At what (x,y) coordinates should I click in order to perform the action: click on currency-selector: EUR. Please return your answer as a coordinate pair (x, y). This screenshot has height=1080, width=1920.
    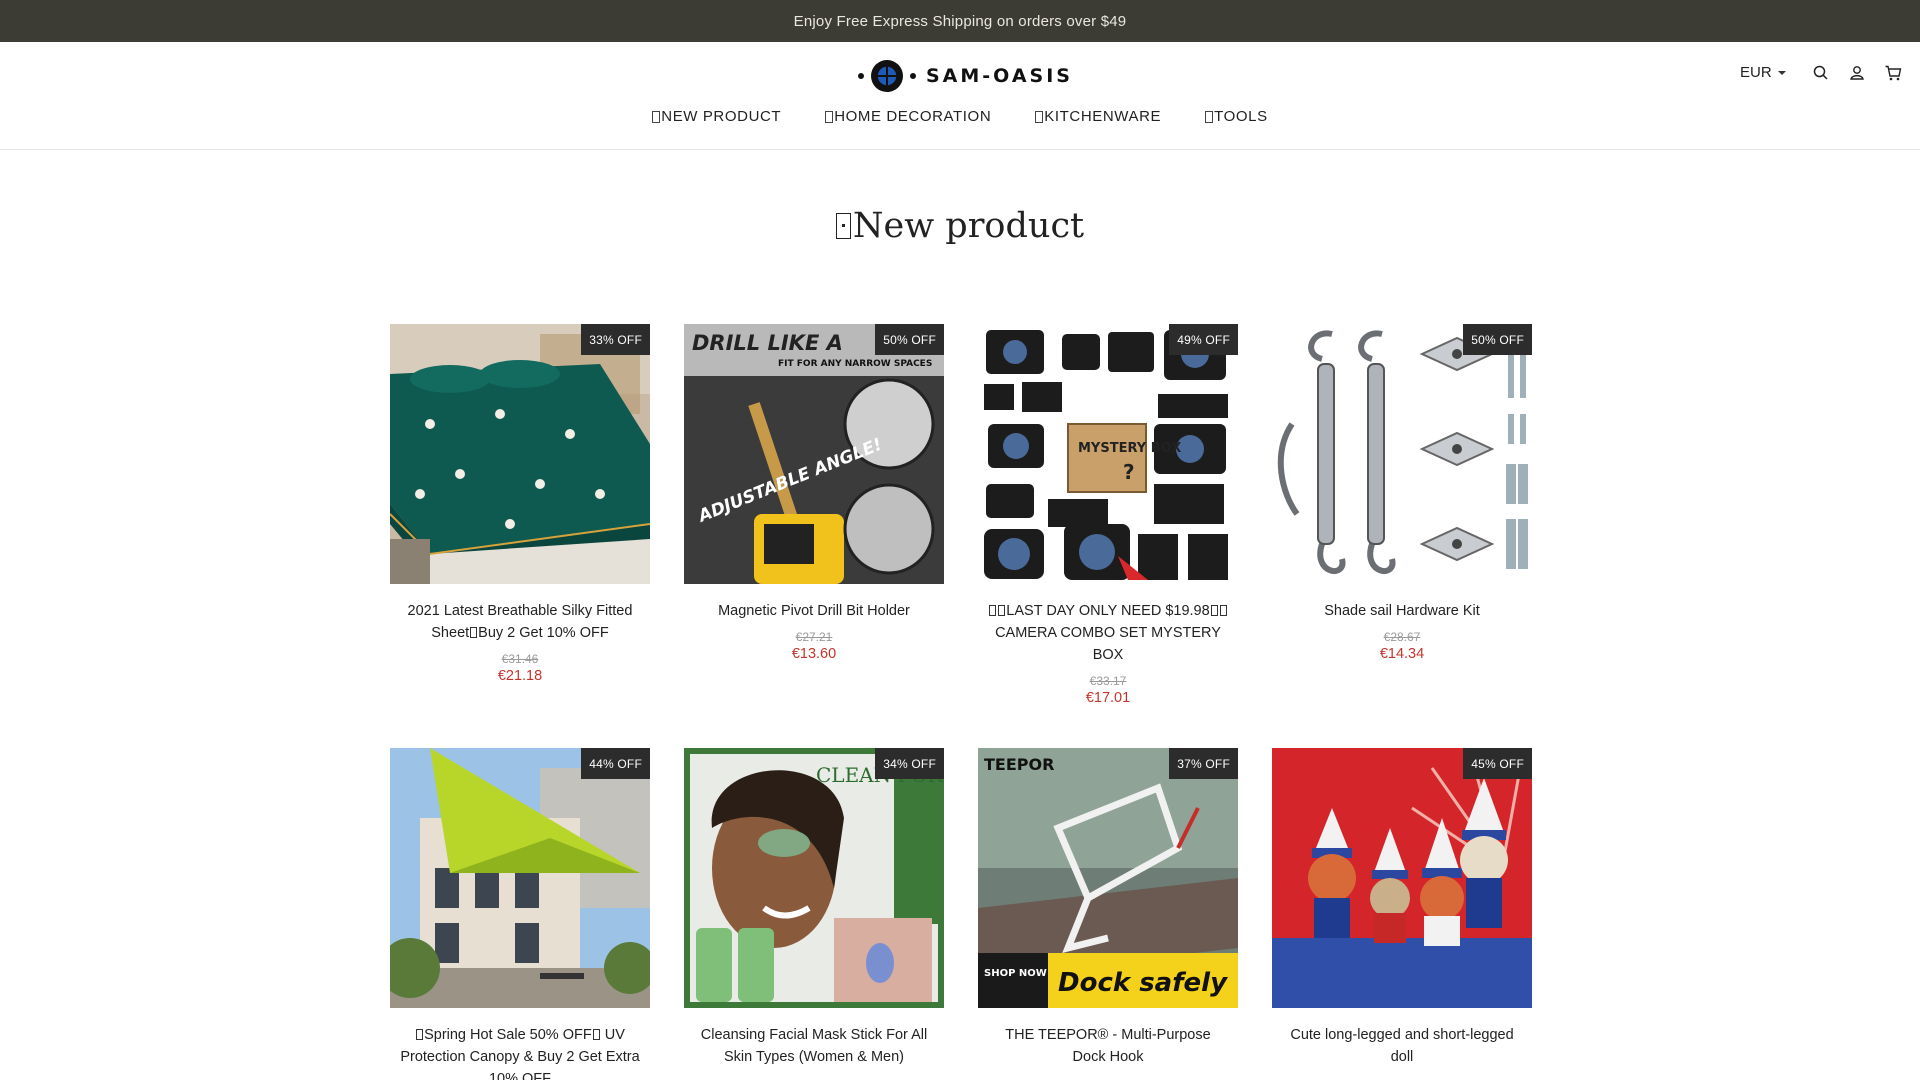
    Looking at the image, I should click on (1763, 72).